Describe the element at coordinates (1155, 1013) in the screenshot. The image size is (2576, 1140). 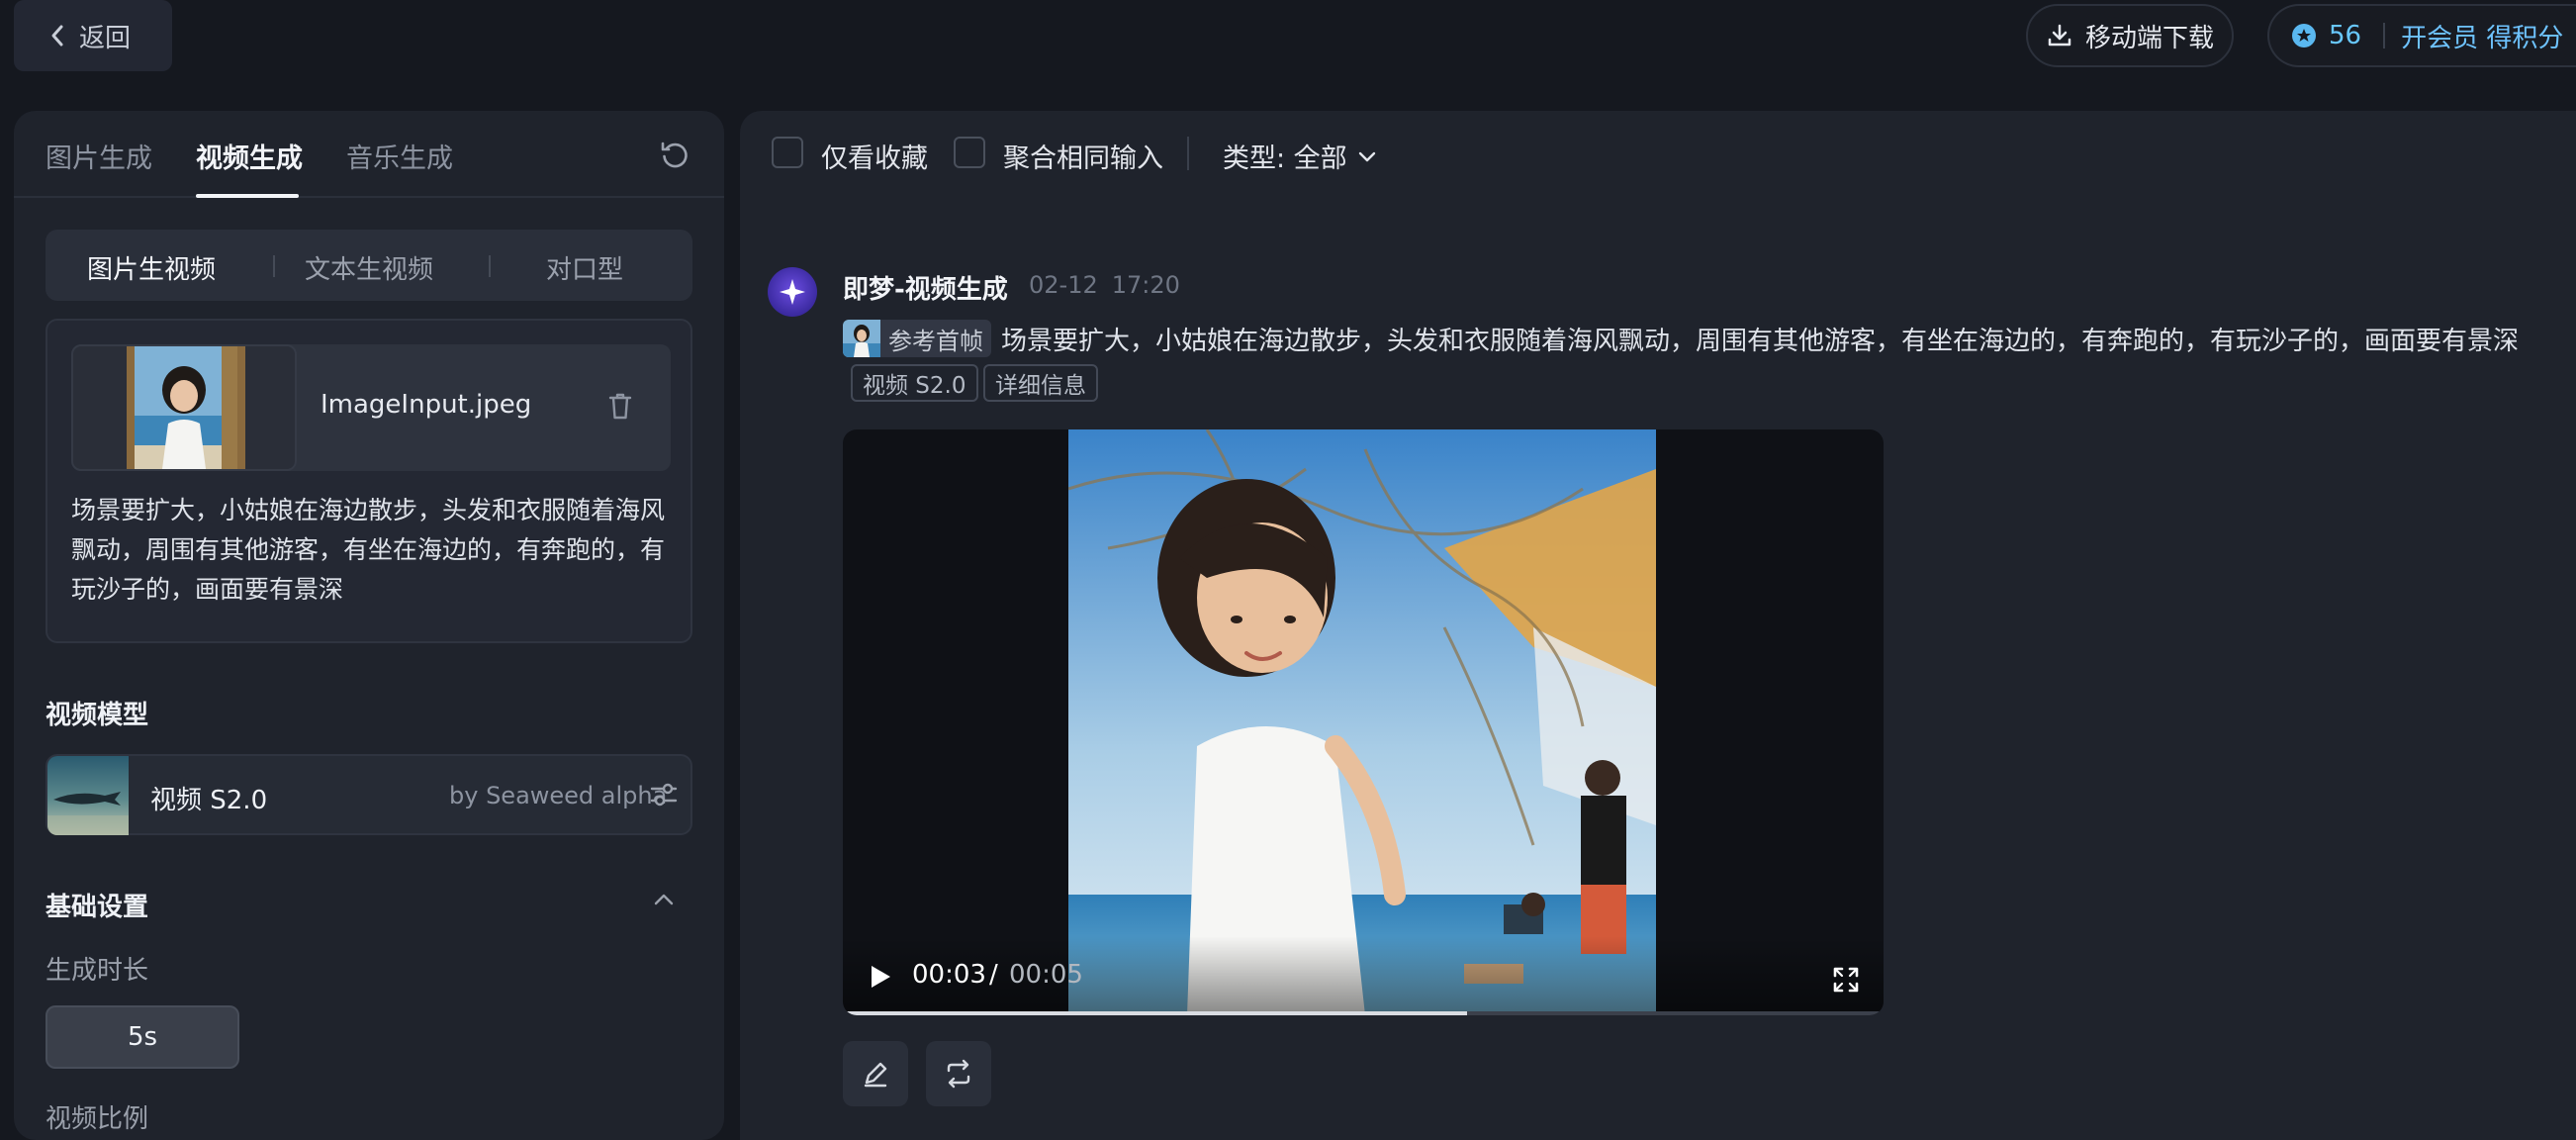
I see `video-progress-fill` at that location.